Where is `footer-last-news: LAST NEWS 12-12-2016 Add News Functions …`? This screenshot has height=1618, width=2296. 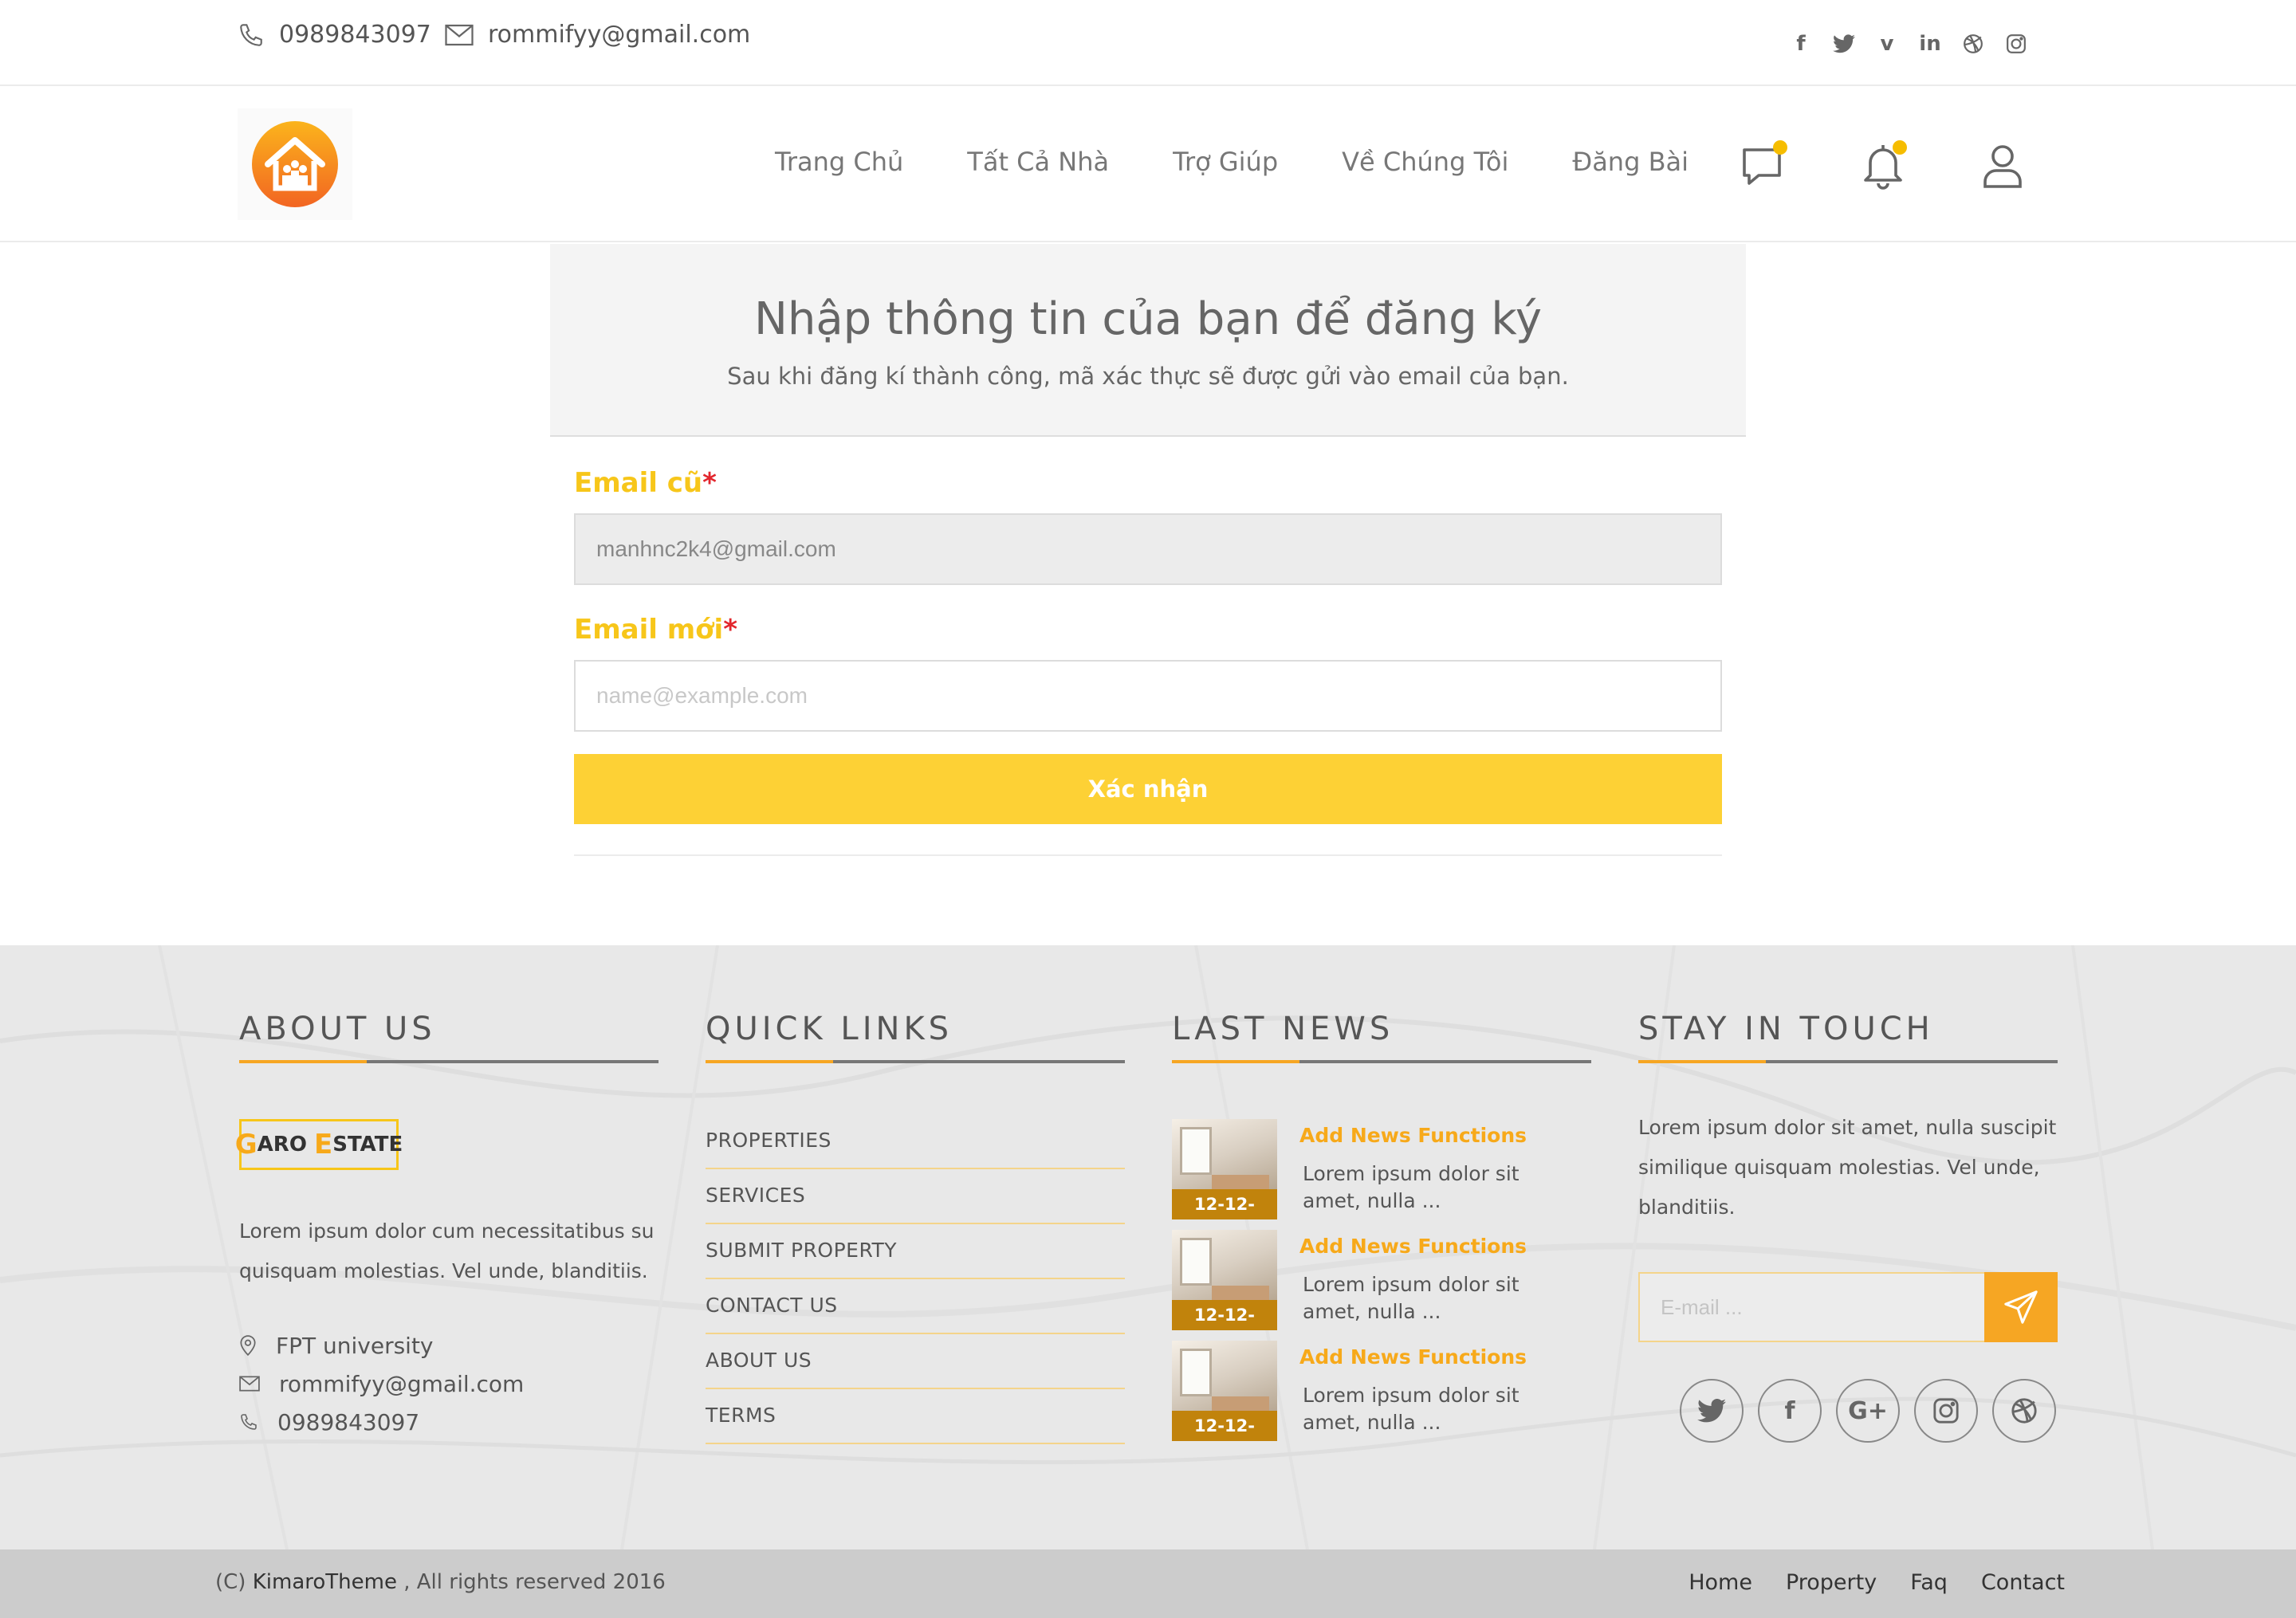 footer-last-news: LAST NEWS 12-12-2016 Add News Functions … is located at coordinates (1381, 1231).